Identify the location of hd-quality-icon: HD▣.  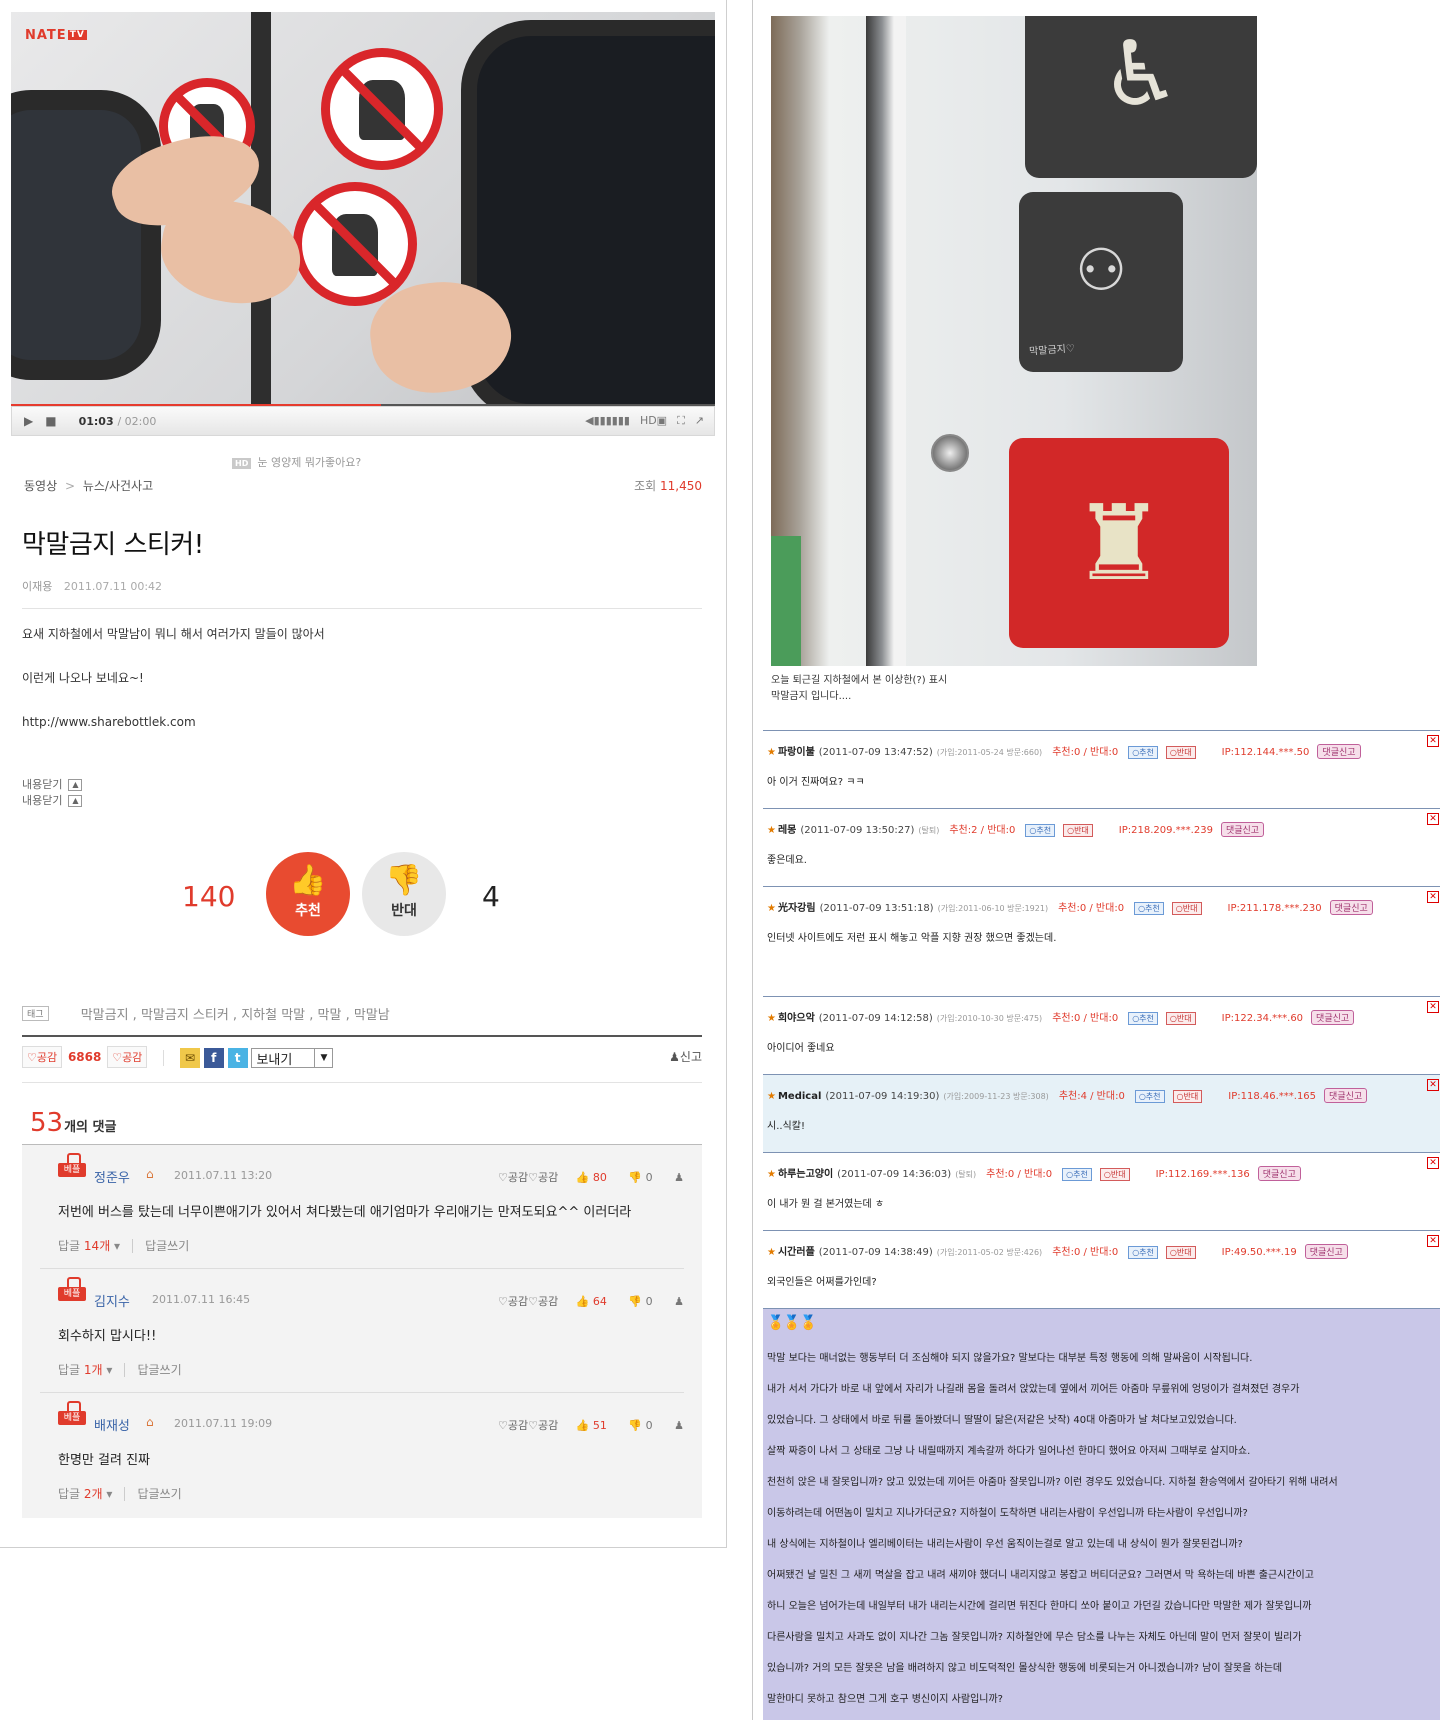
(653, 421).